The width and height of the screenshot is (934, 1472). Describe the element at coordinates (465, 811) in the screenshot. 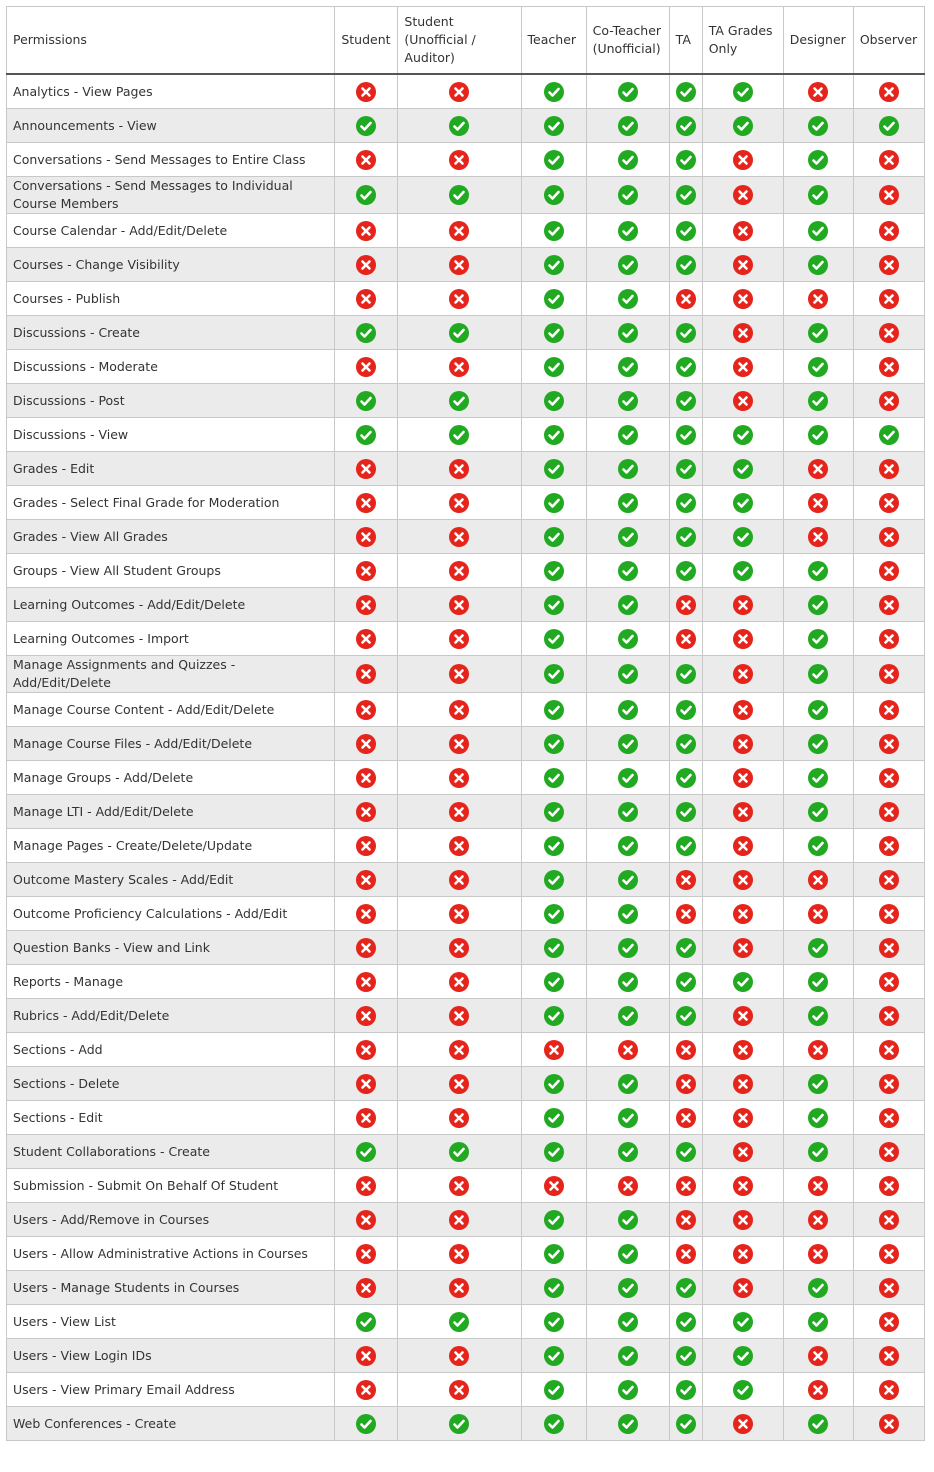

I see `table-row: Manage LTI - Add/Edit/Delete` at that location.